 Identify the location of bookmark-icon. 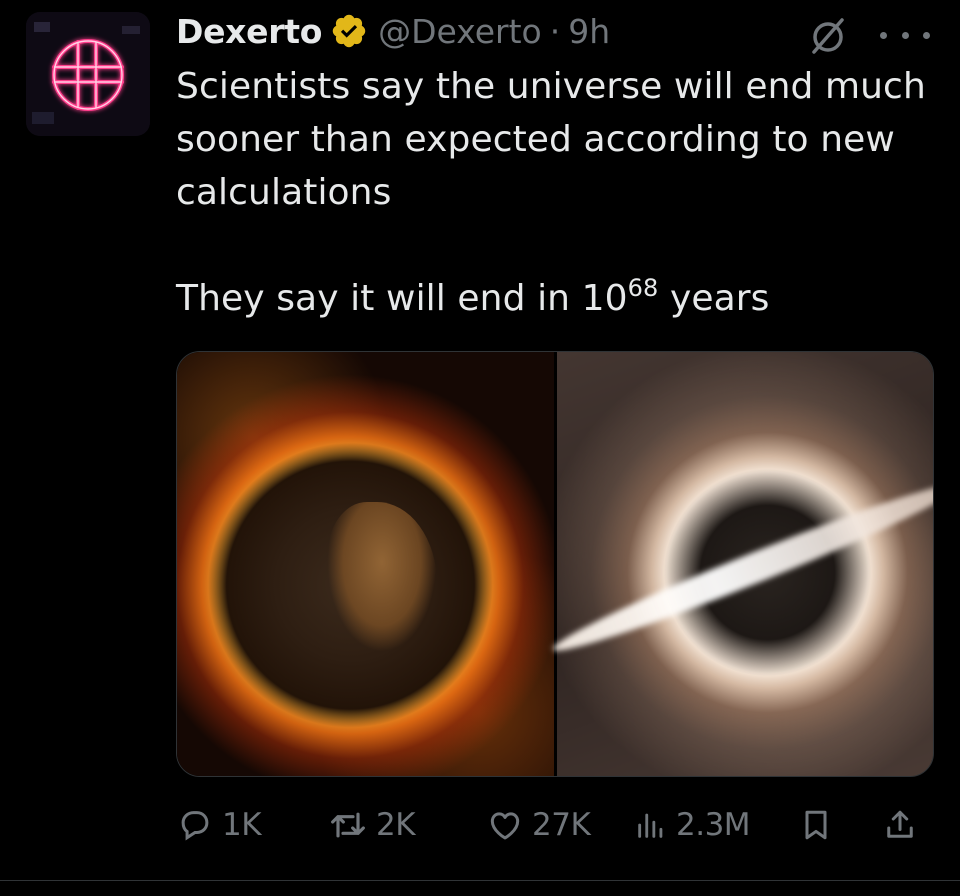
(816, 825).